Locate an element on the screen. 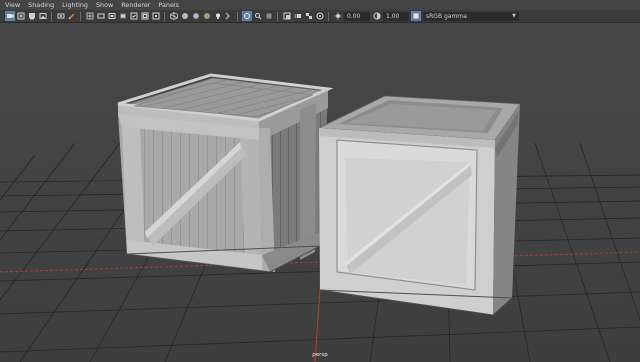 This screenshot has height=362, width=640. grid-icon is located at coordinates (90, 16).